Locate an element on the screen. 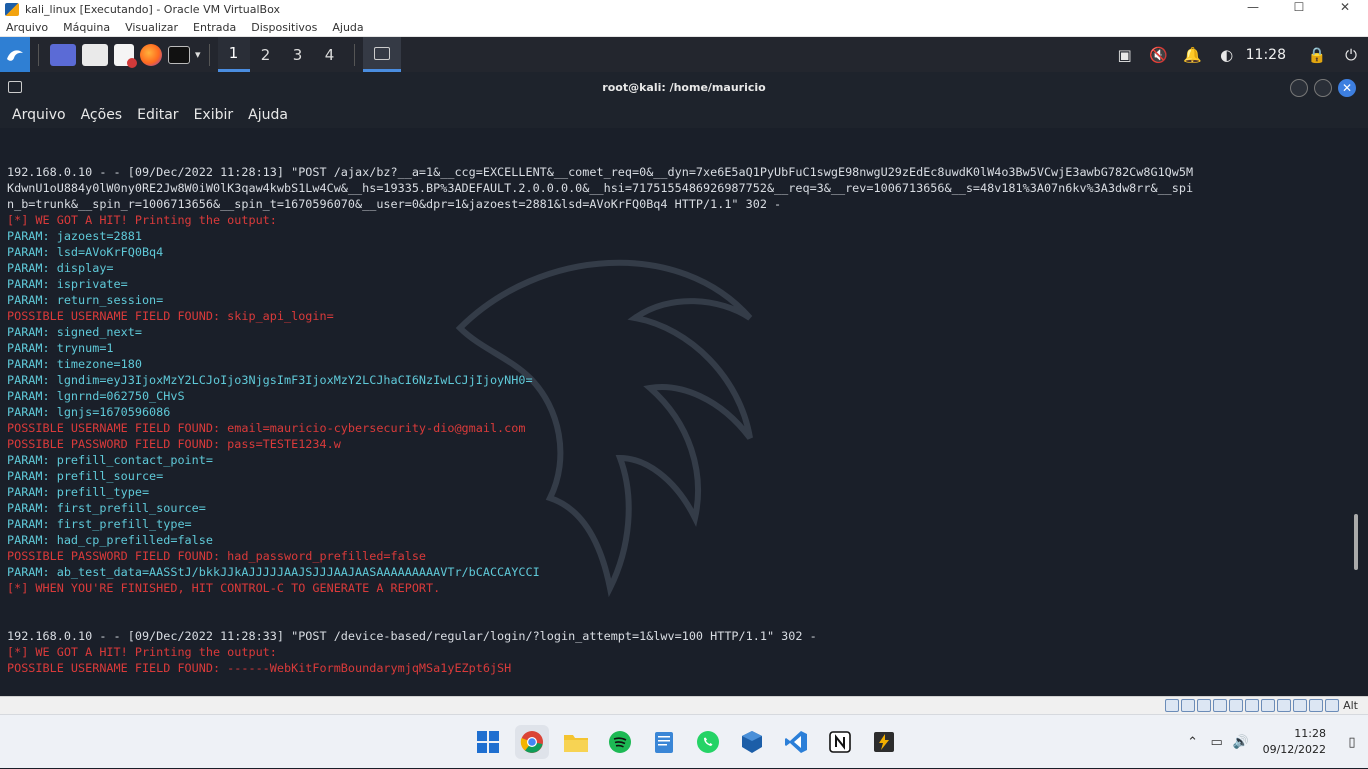 The width and height of the screenshot is (1368, 769). network-icon is located at coordinates (1220, 705).